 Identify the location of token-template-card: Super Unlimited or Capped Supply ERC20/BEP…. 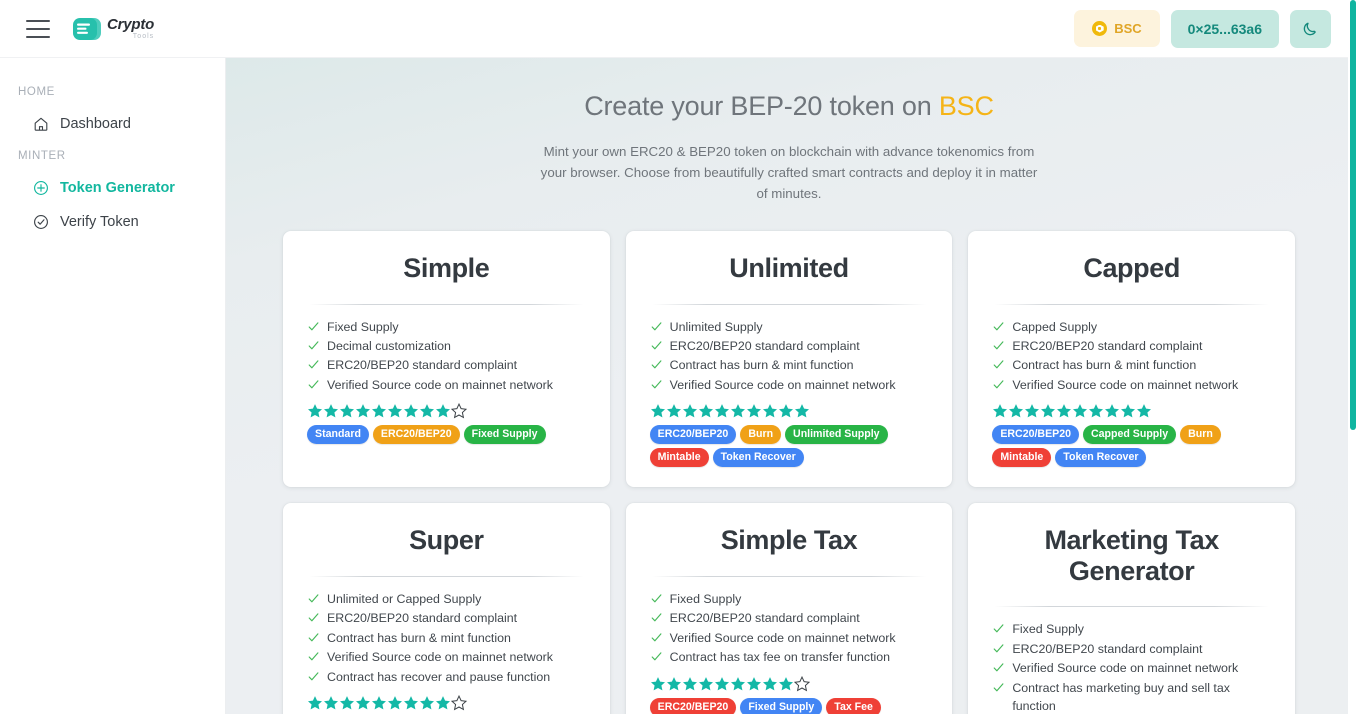
(446, 608).